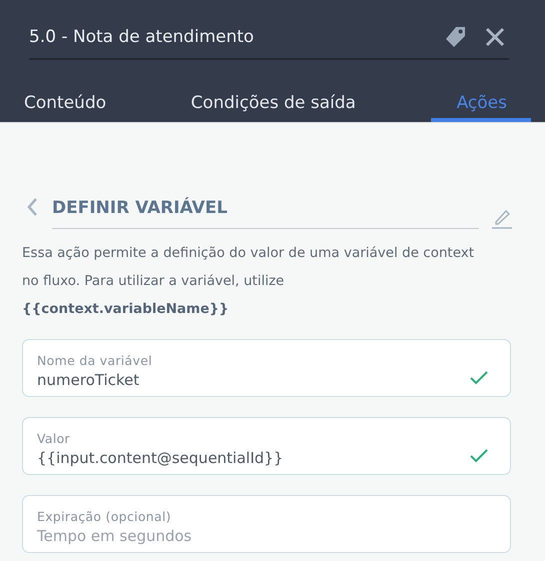 Image resolution: width=545 pixels, height=561 pixels. I want to click on tab: Condições de saída, so click(273, 100).